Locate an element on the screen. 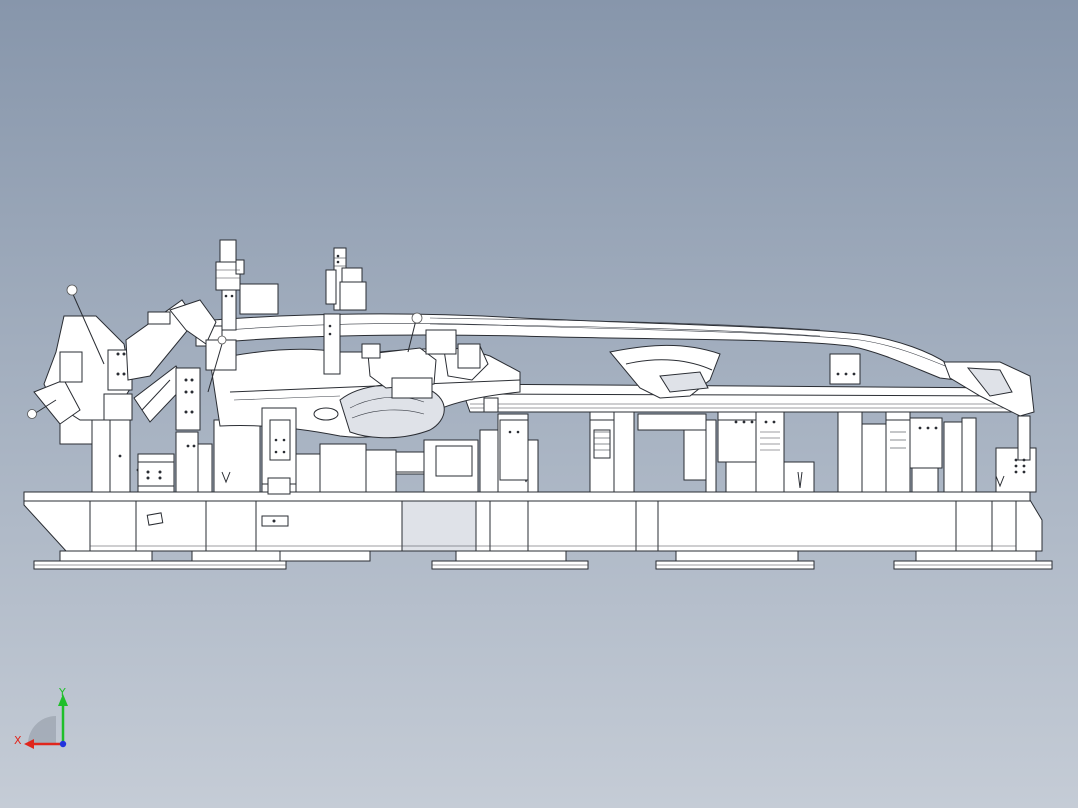 The image size is (1078, 808). axis-triad: Y X is located at coordinates (45, 722).